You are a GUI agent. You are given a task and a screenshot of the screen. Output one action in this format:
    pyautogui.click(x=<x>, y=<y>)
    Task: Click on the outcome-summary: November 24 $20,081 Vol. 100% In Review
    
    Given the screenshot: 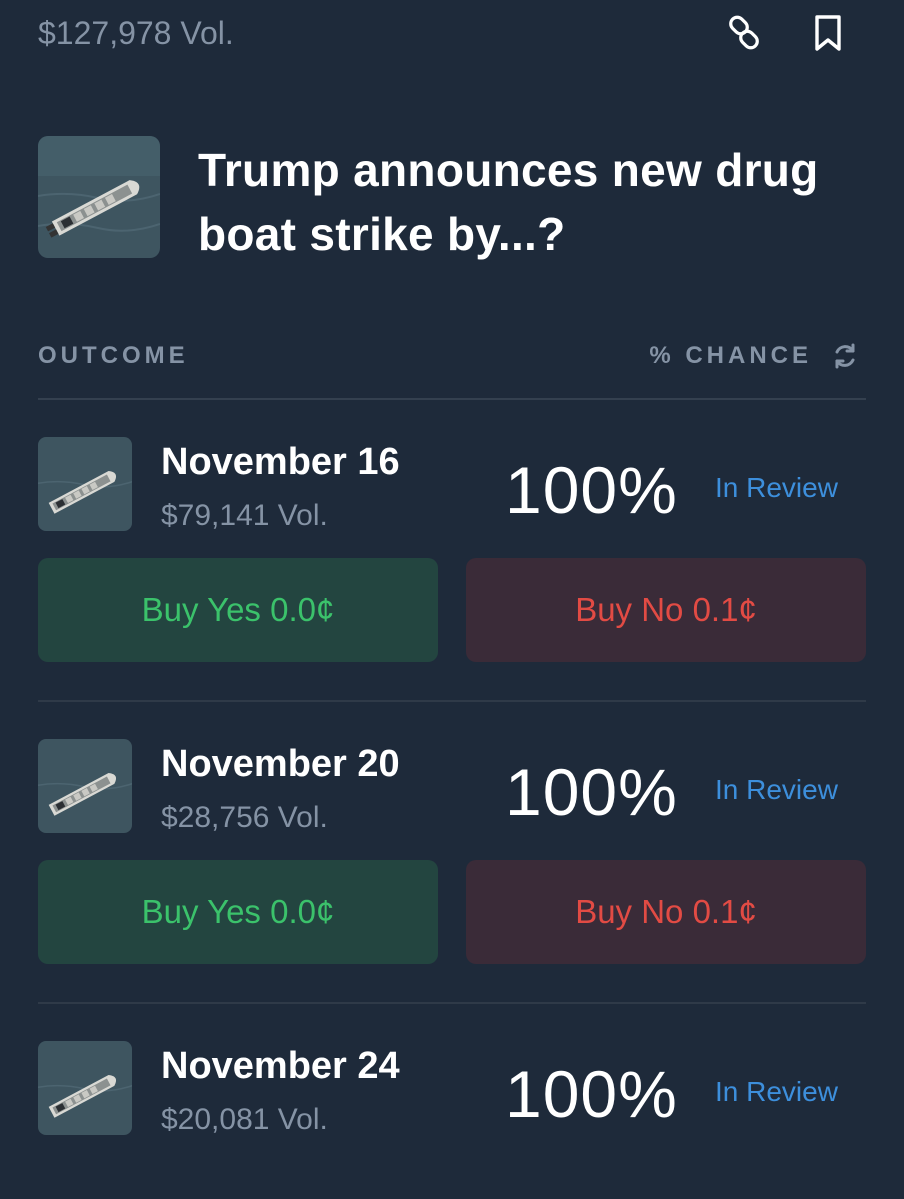 What is the action you would take?
    pyautogui.click(x=452, y=1074)
    